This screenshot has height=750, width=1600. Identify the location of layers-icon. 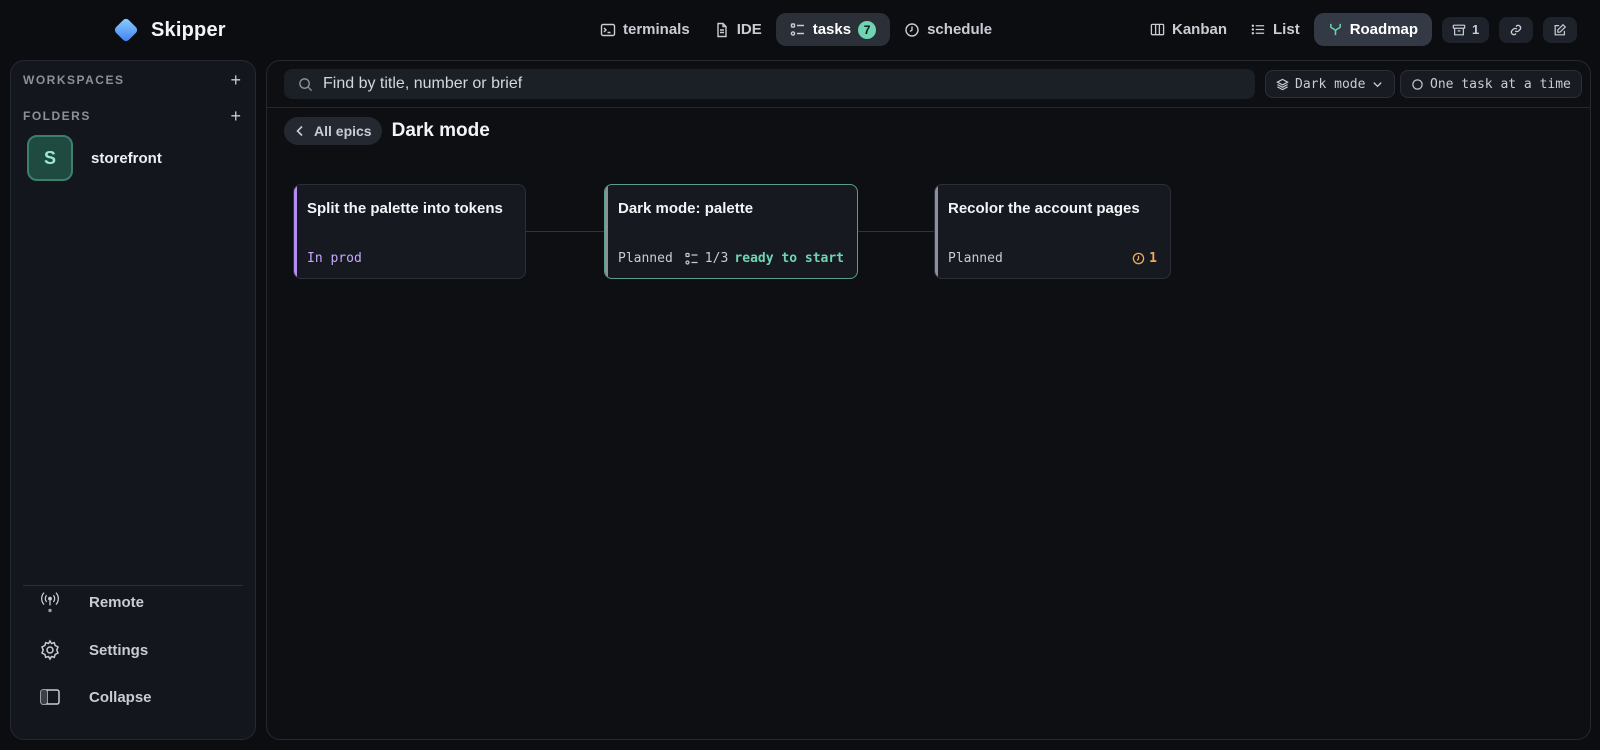
(1282, 84).